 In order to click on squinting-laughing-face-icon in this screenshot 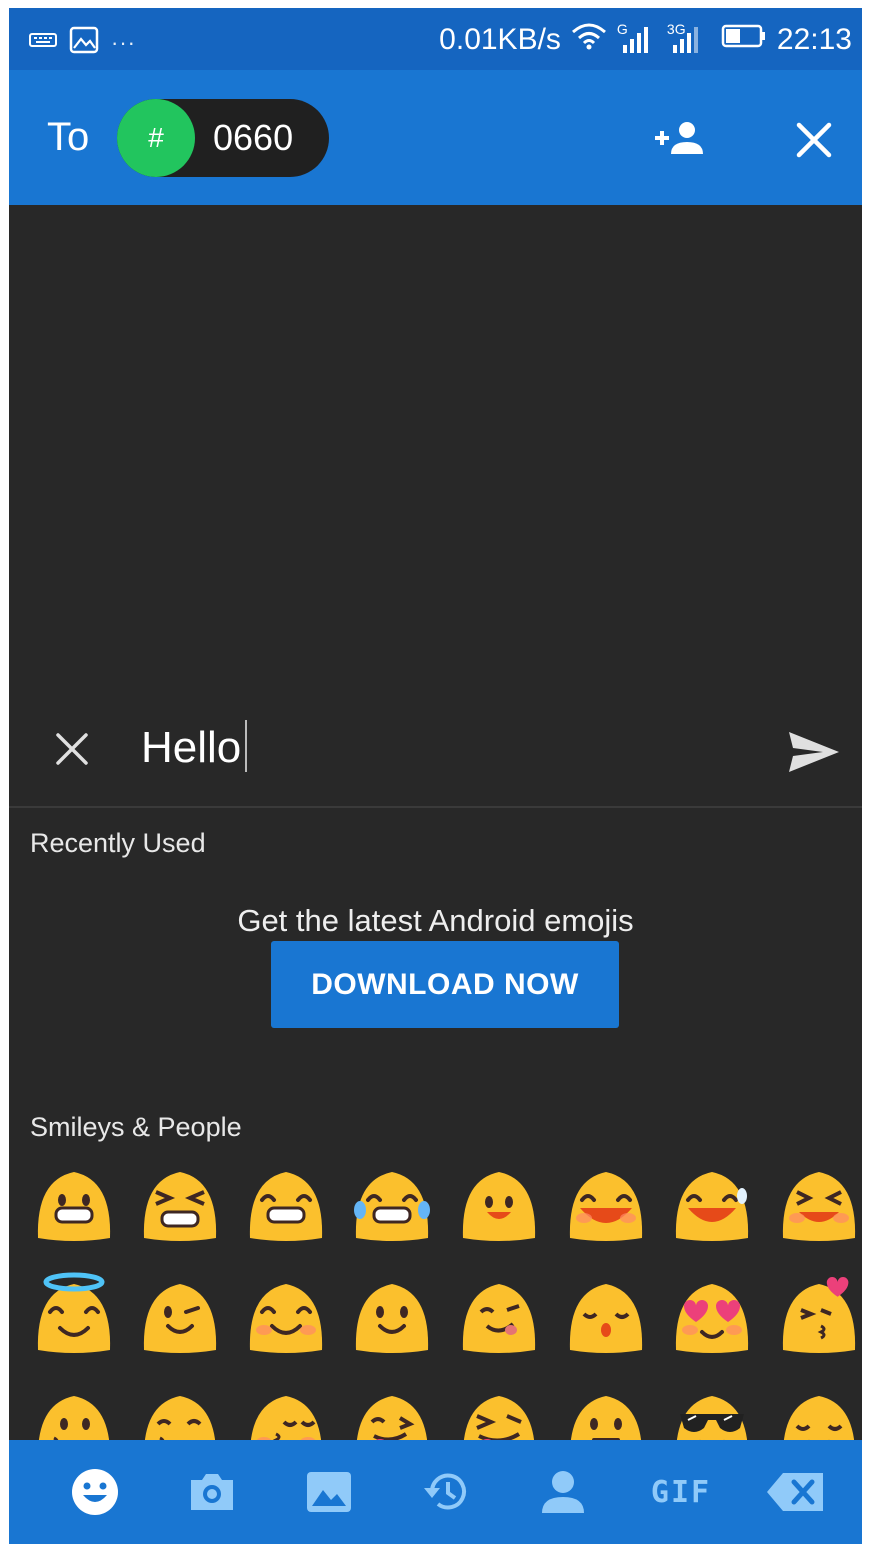, I will do `click(819, 1206)`.